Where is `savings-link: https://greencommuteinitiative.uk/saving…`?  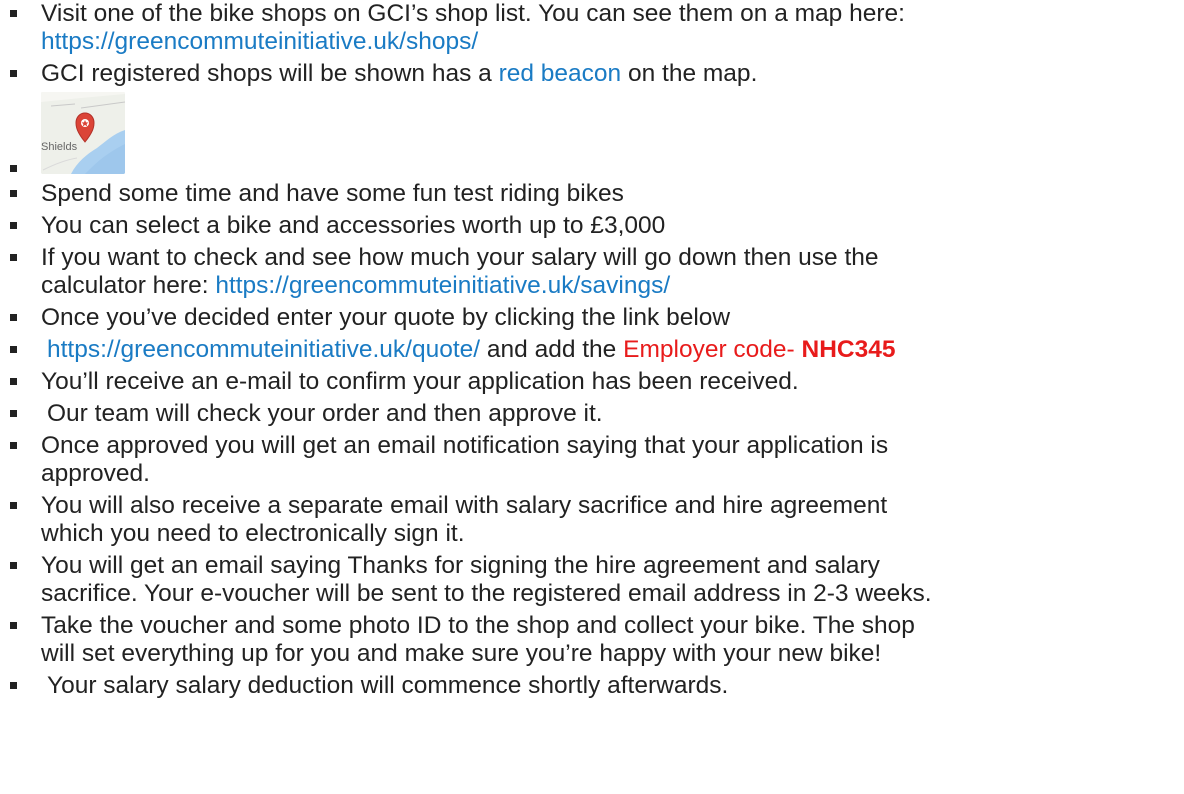
savings-link: https://greencommuteinitiative.uk/saving… is located at coordinates (442, 285).